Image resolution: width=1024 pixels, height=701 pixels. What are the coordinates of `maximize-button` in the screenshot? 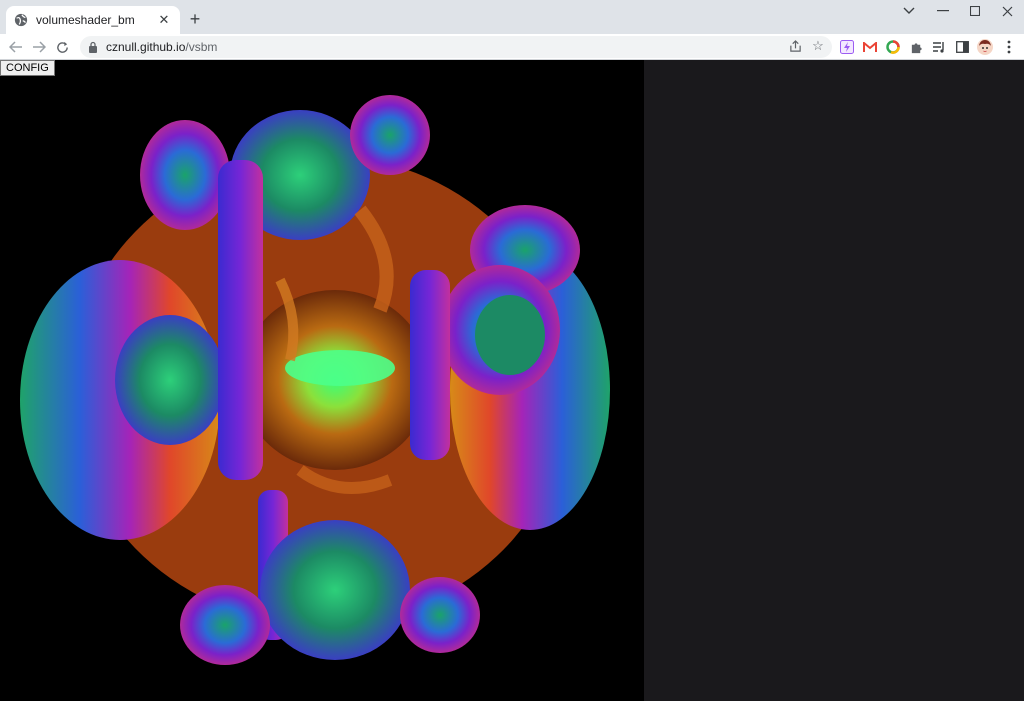 It's located at (975, 11).